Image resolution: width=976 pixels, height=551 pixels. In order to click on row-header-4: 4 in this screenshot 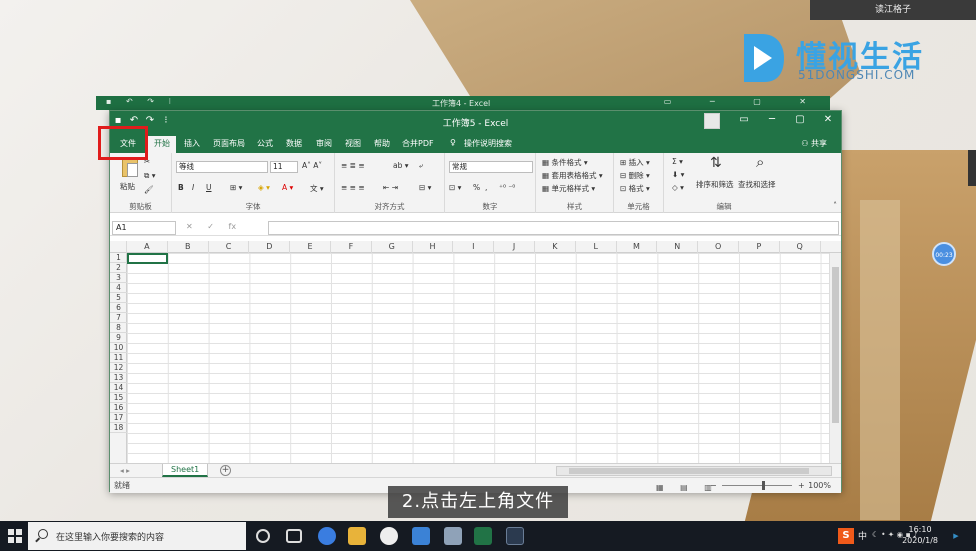, I will do `click(118, 288)`.